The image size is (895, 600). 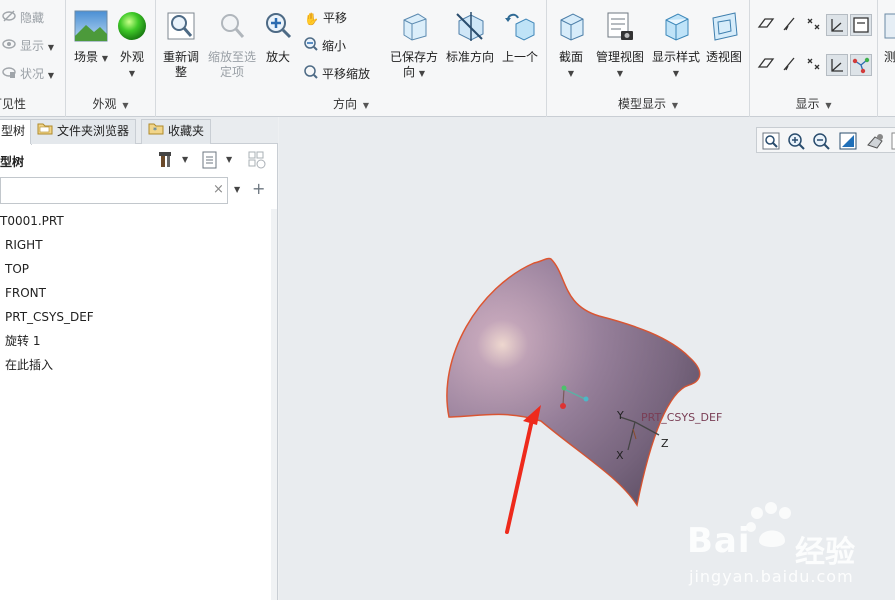 I want to click on previous-view-button: 上一个, so click(x=520, y=37).